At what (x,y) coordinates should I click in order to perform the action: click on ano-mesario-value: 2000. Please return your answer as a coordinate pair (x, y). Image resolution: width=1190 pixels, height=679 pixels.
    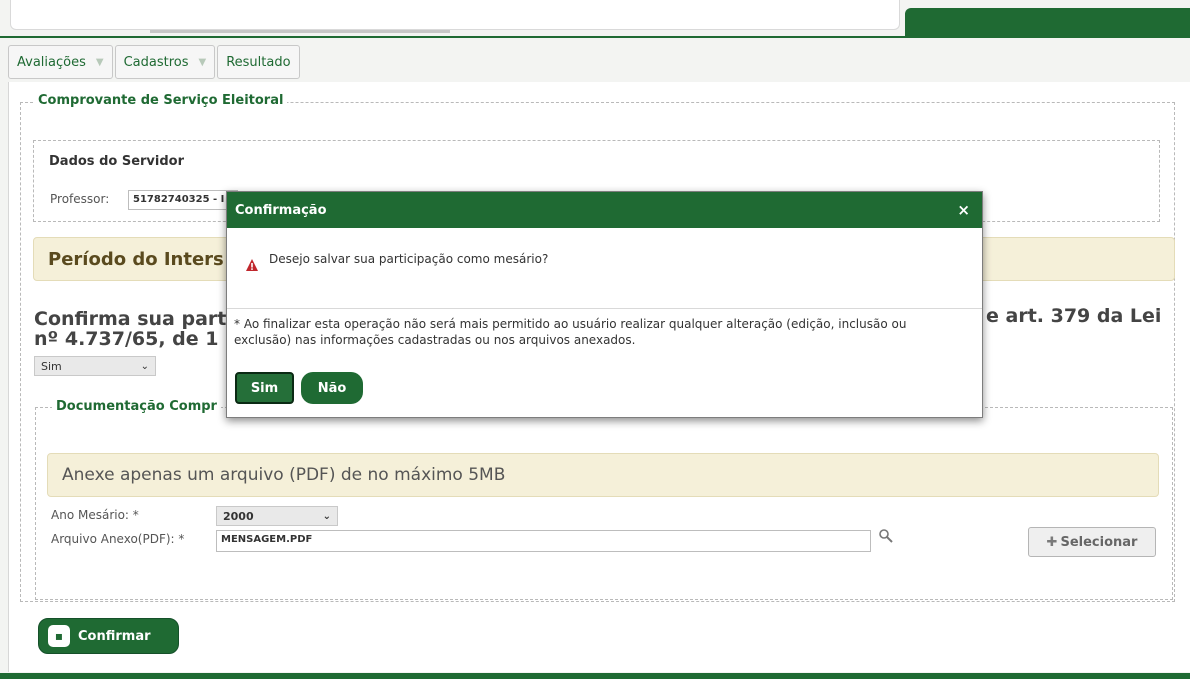
    Looking at the image, I should click on (238, 516).